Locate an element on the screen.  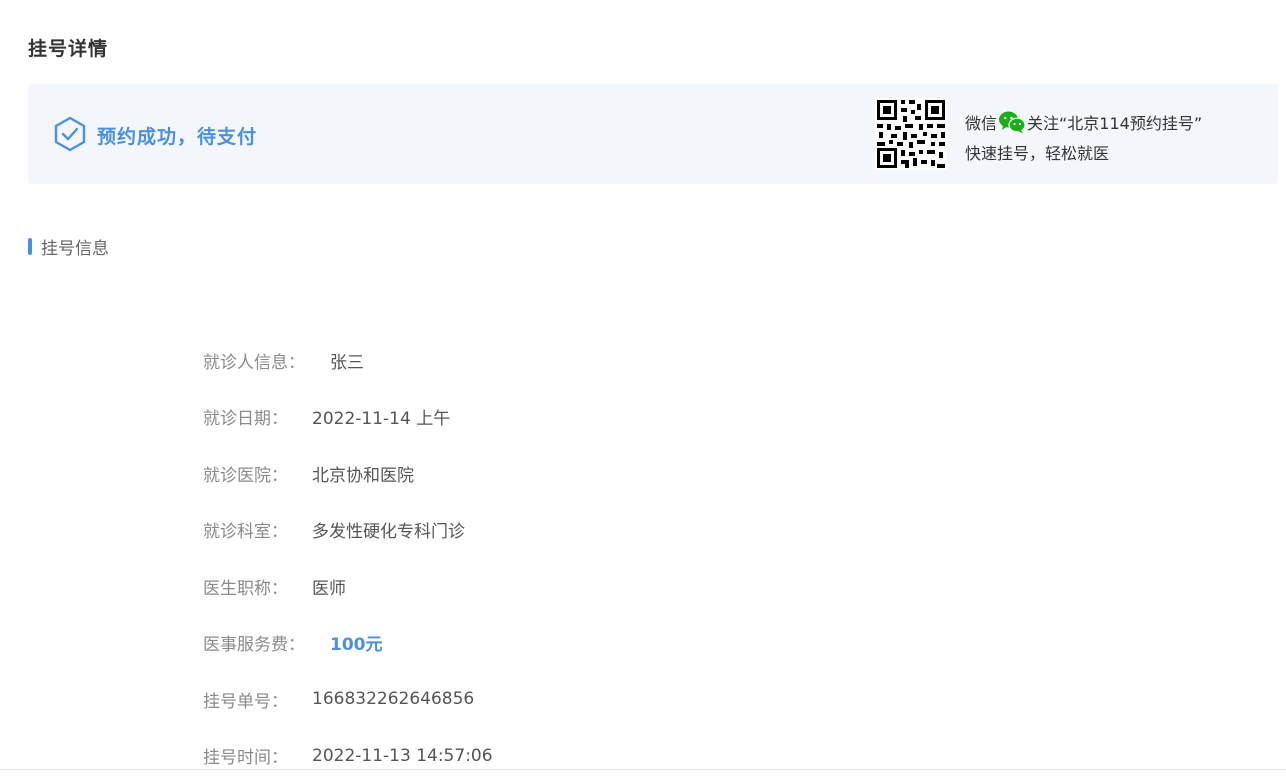
status-text: 预约成功，待支付 is located at coordinates (177, 135).